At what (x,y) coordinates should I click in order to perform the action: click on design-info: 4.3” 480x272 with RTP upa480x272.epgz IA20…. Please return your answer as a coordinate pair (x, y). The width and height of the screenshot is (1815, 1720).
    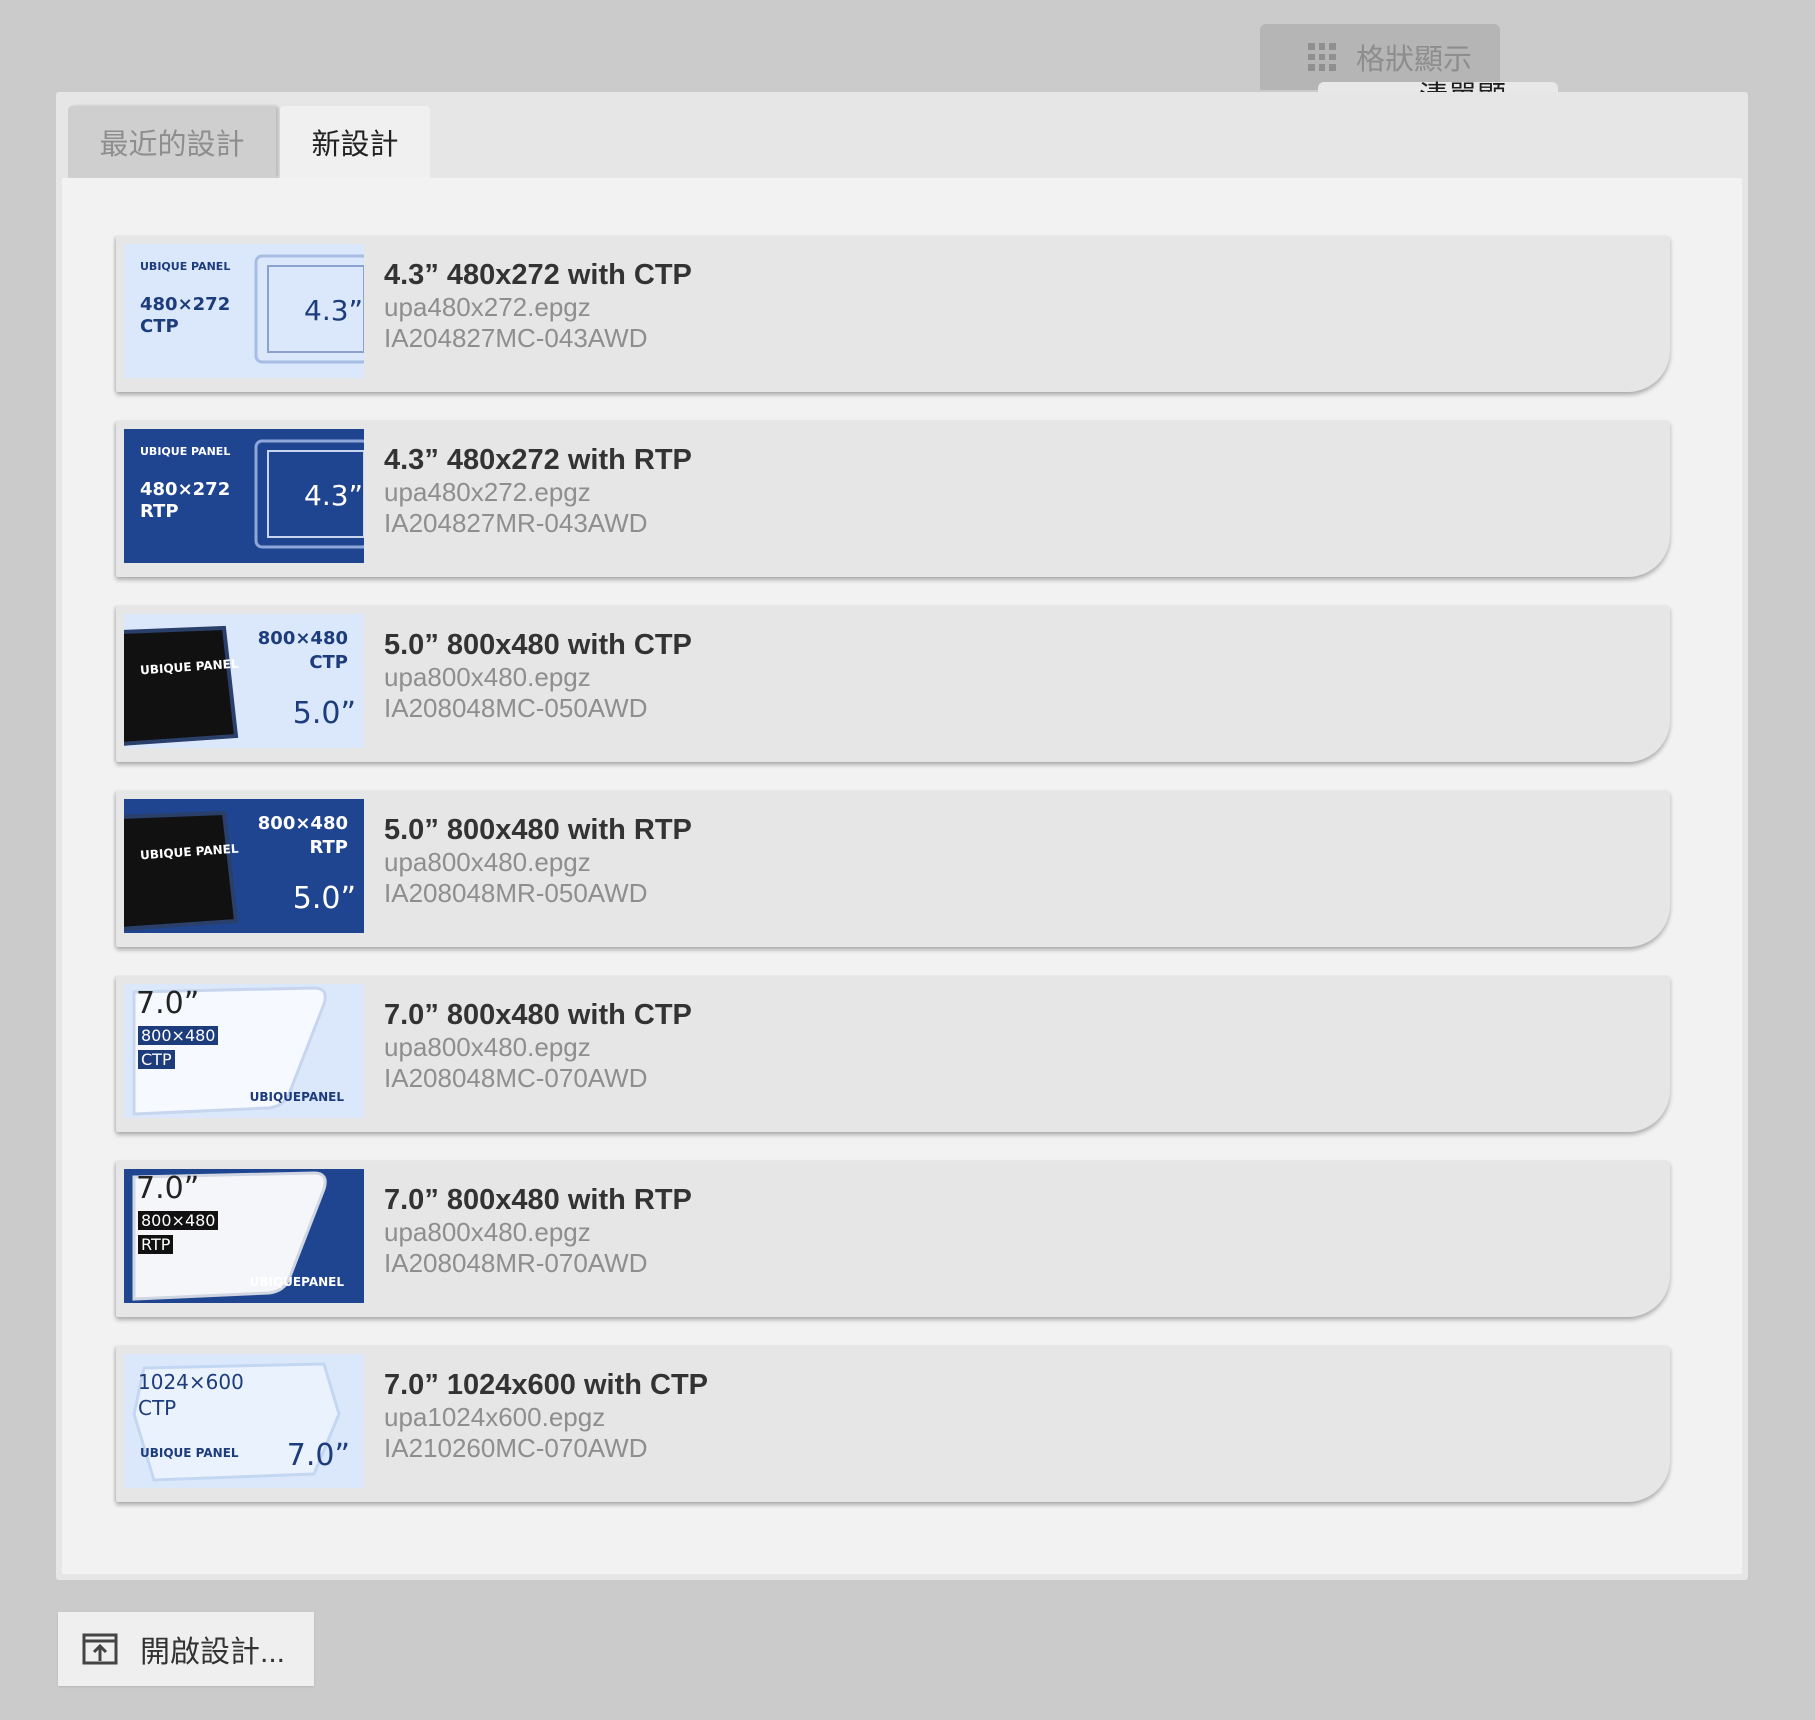
    Looking at the image, I should click on (538, 491).